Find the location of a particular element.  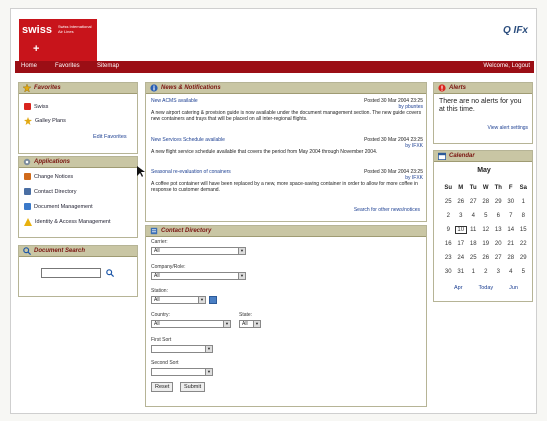

app-contact-directory: Contact Directory is located at coordinates (50, 191).